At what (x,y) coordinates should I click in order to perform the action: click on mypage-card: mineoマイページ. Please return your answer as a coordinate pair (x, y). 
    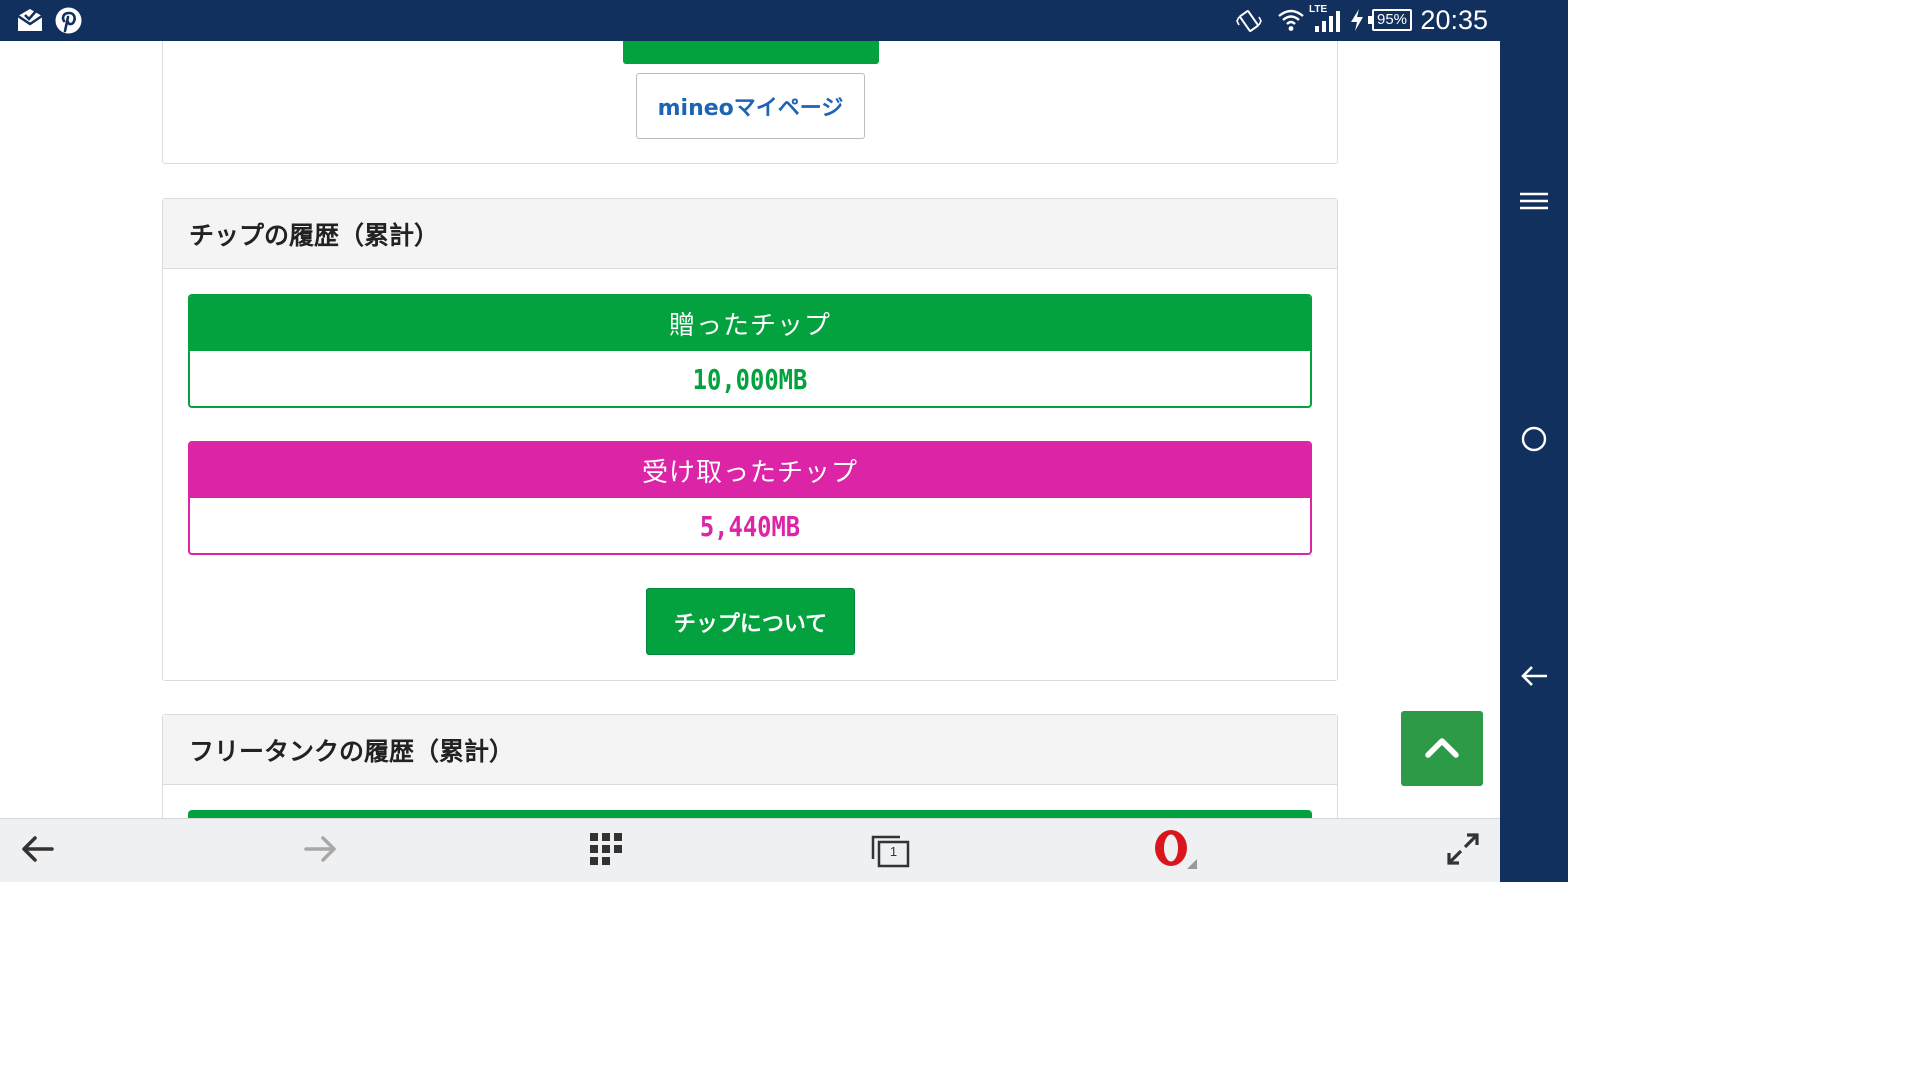
    Looking at the image, I should click on (750, 102).